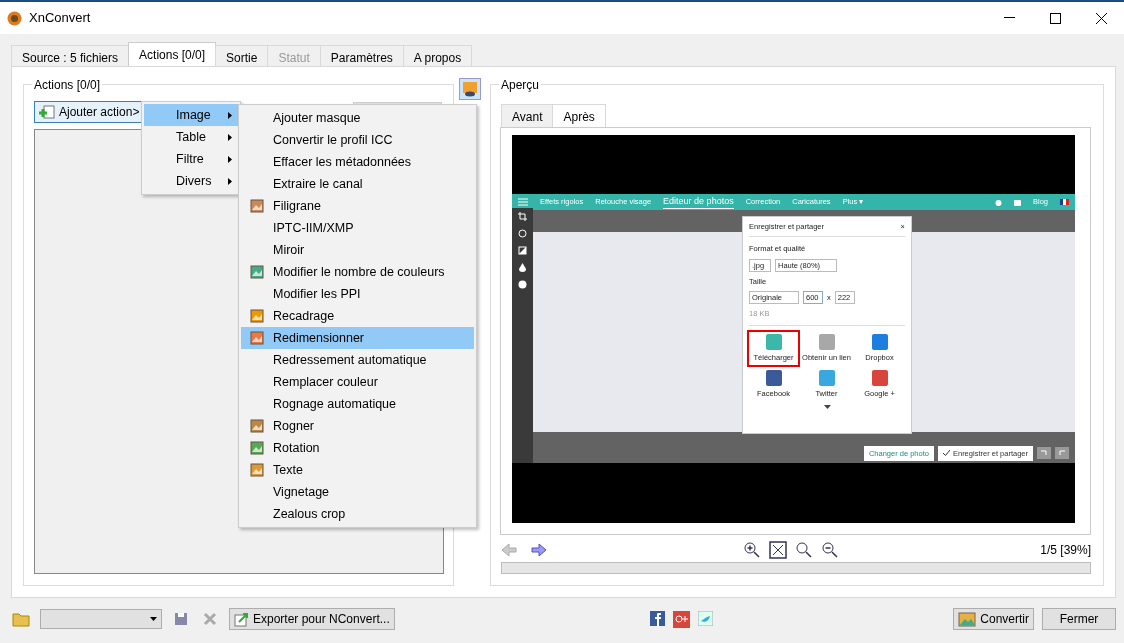 The width and height of the screenshot is (1124, 643). What do you see at coordinates (60, 18) in the screenshot?
I see `window-title: XnConvert` at bounding box center [60, 18].